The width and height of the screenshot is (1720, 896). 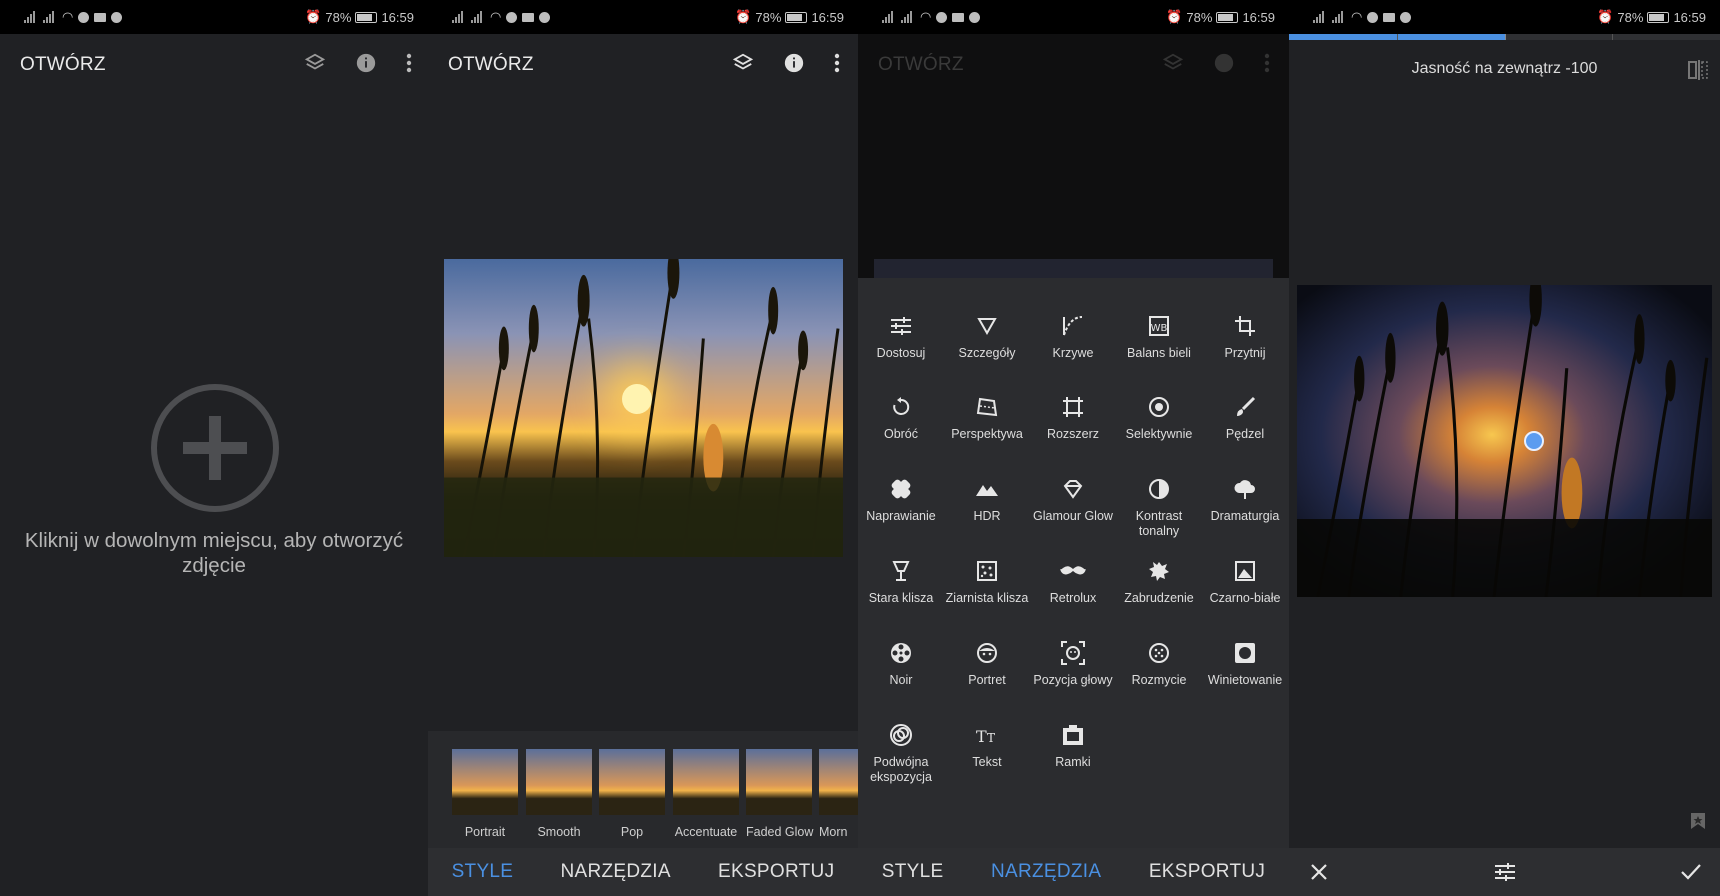 What do you see at coordinates (1073, 581) in the screenshot?
I see `tool-retrolux: Retrolux` at bounding box center [1073, 581].